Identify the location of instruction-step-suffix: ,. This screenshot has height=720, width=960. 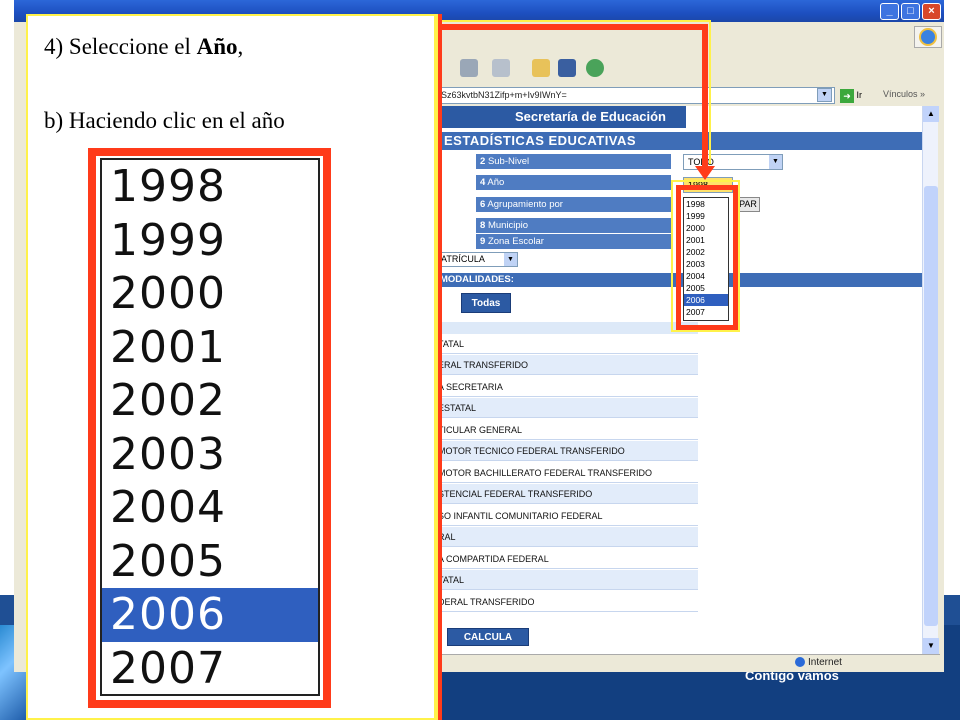
(240, 46).